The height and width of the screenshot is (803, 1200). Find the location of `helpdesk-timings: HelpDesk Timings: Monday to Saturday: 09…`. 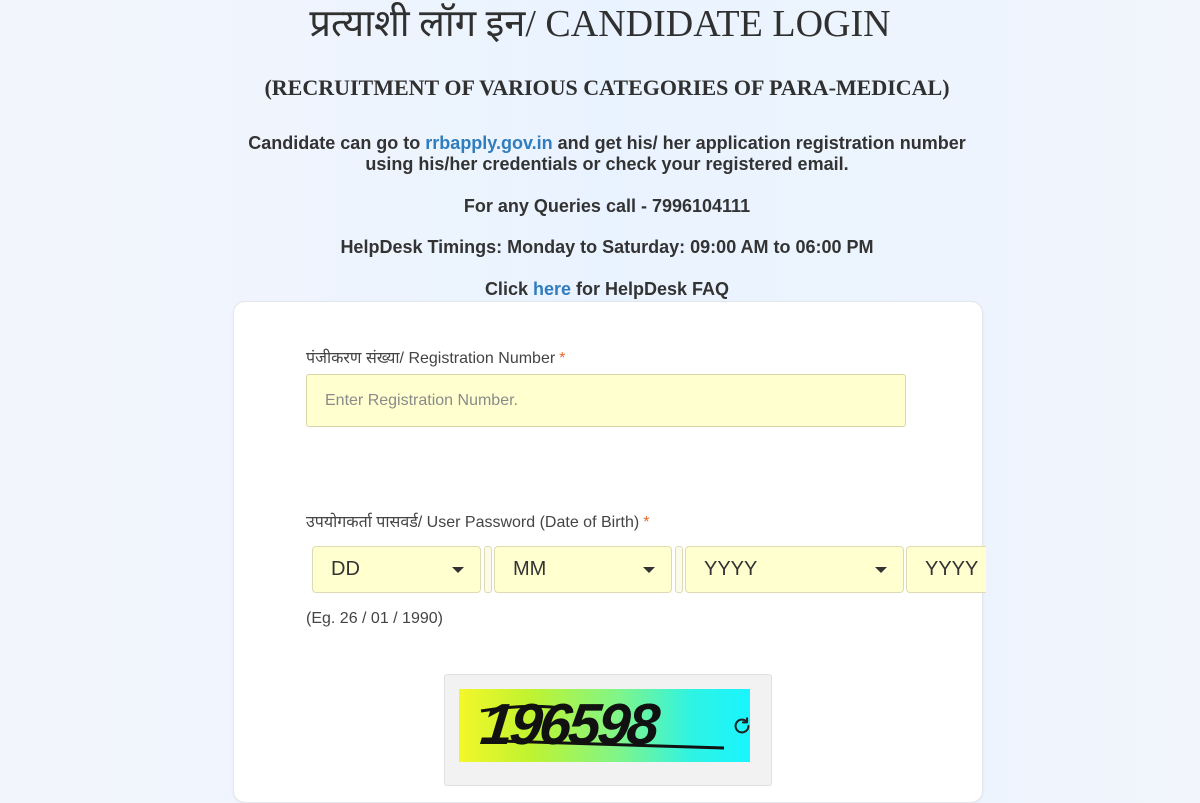

helpdesk-timings: HelpDesk Timings: Monday to Saturday: 09… is located at coordinates (607, 247).